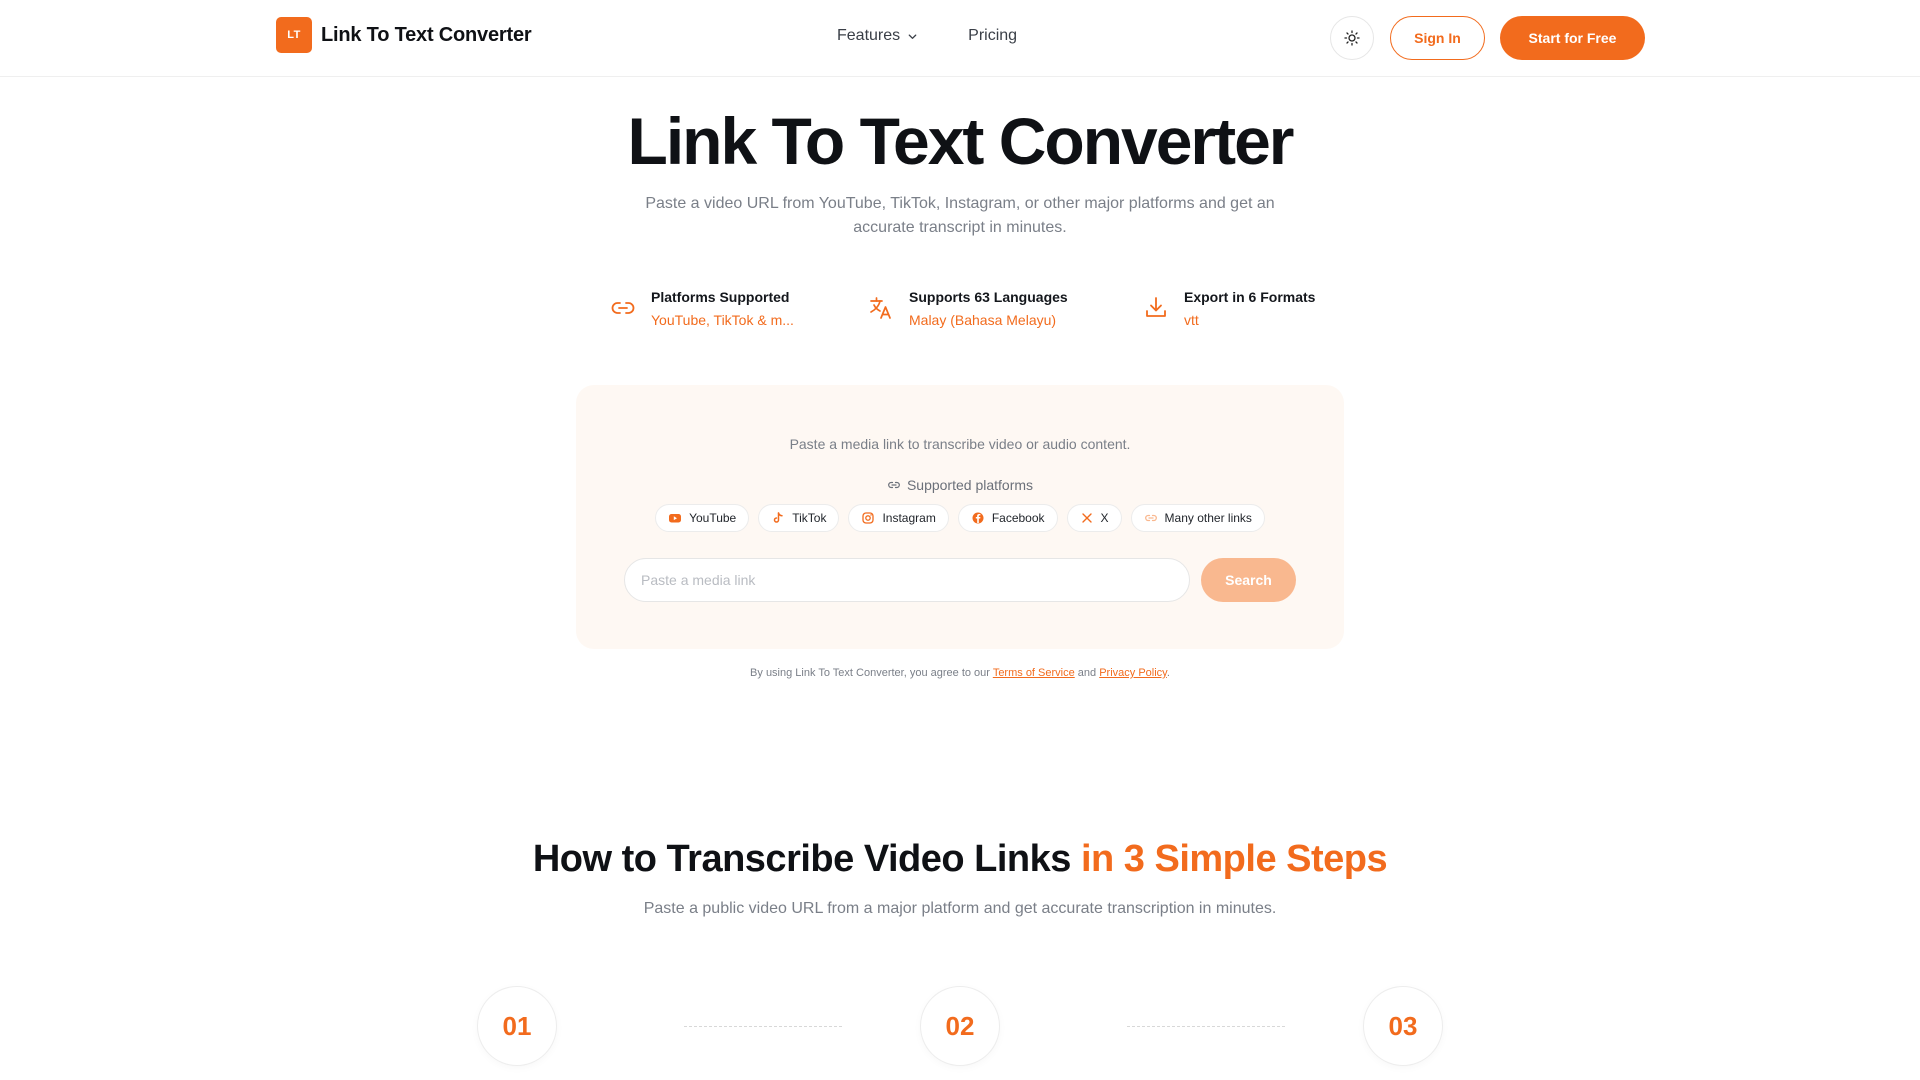 This screenshot has width=1920, height=1080. What do you see at coordinates (1034, 673) in the screenshot?
I see `terms-of-service-link: Terms of Service` at bounding box center [1034, 673].